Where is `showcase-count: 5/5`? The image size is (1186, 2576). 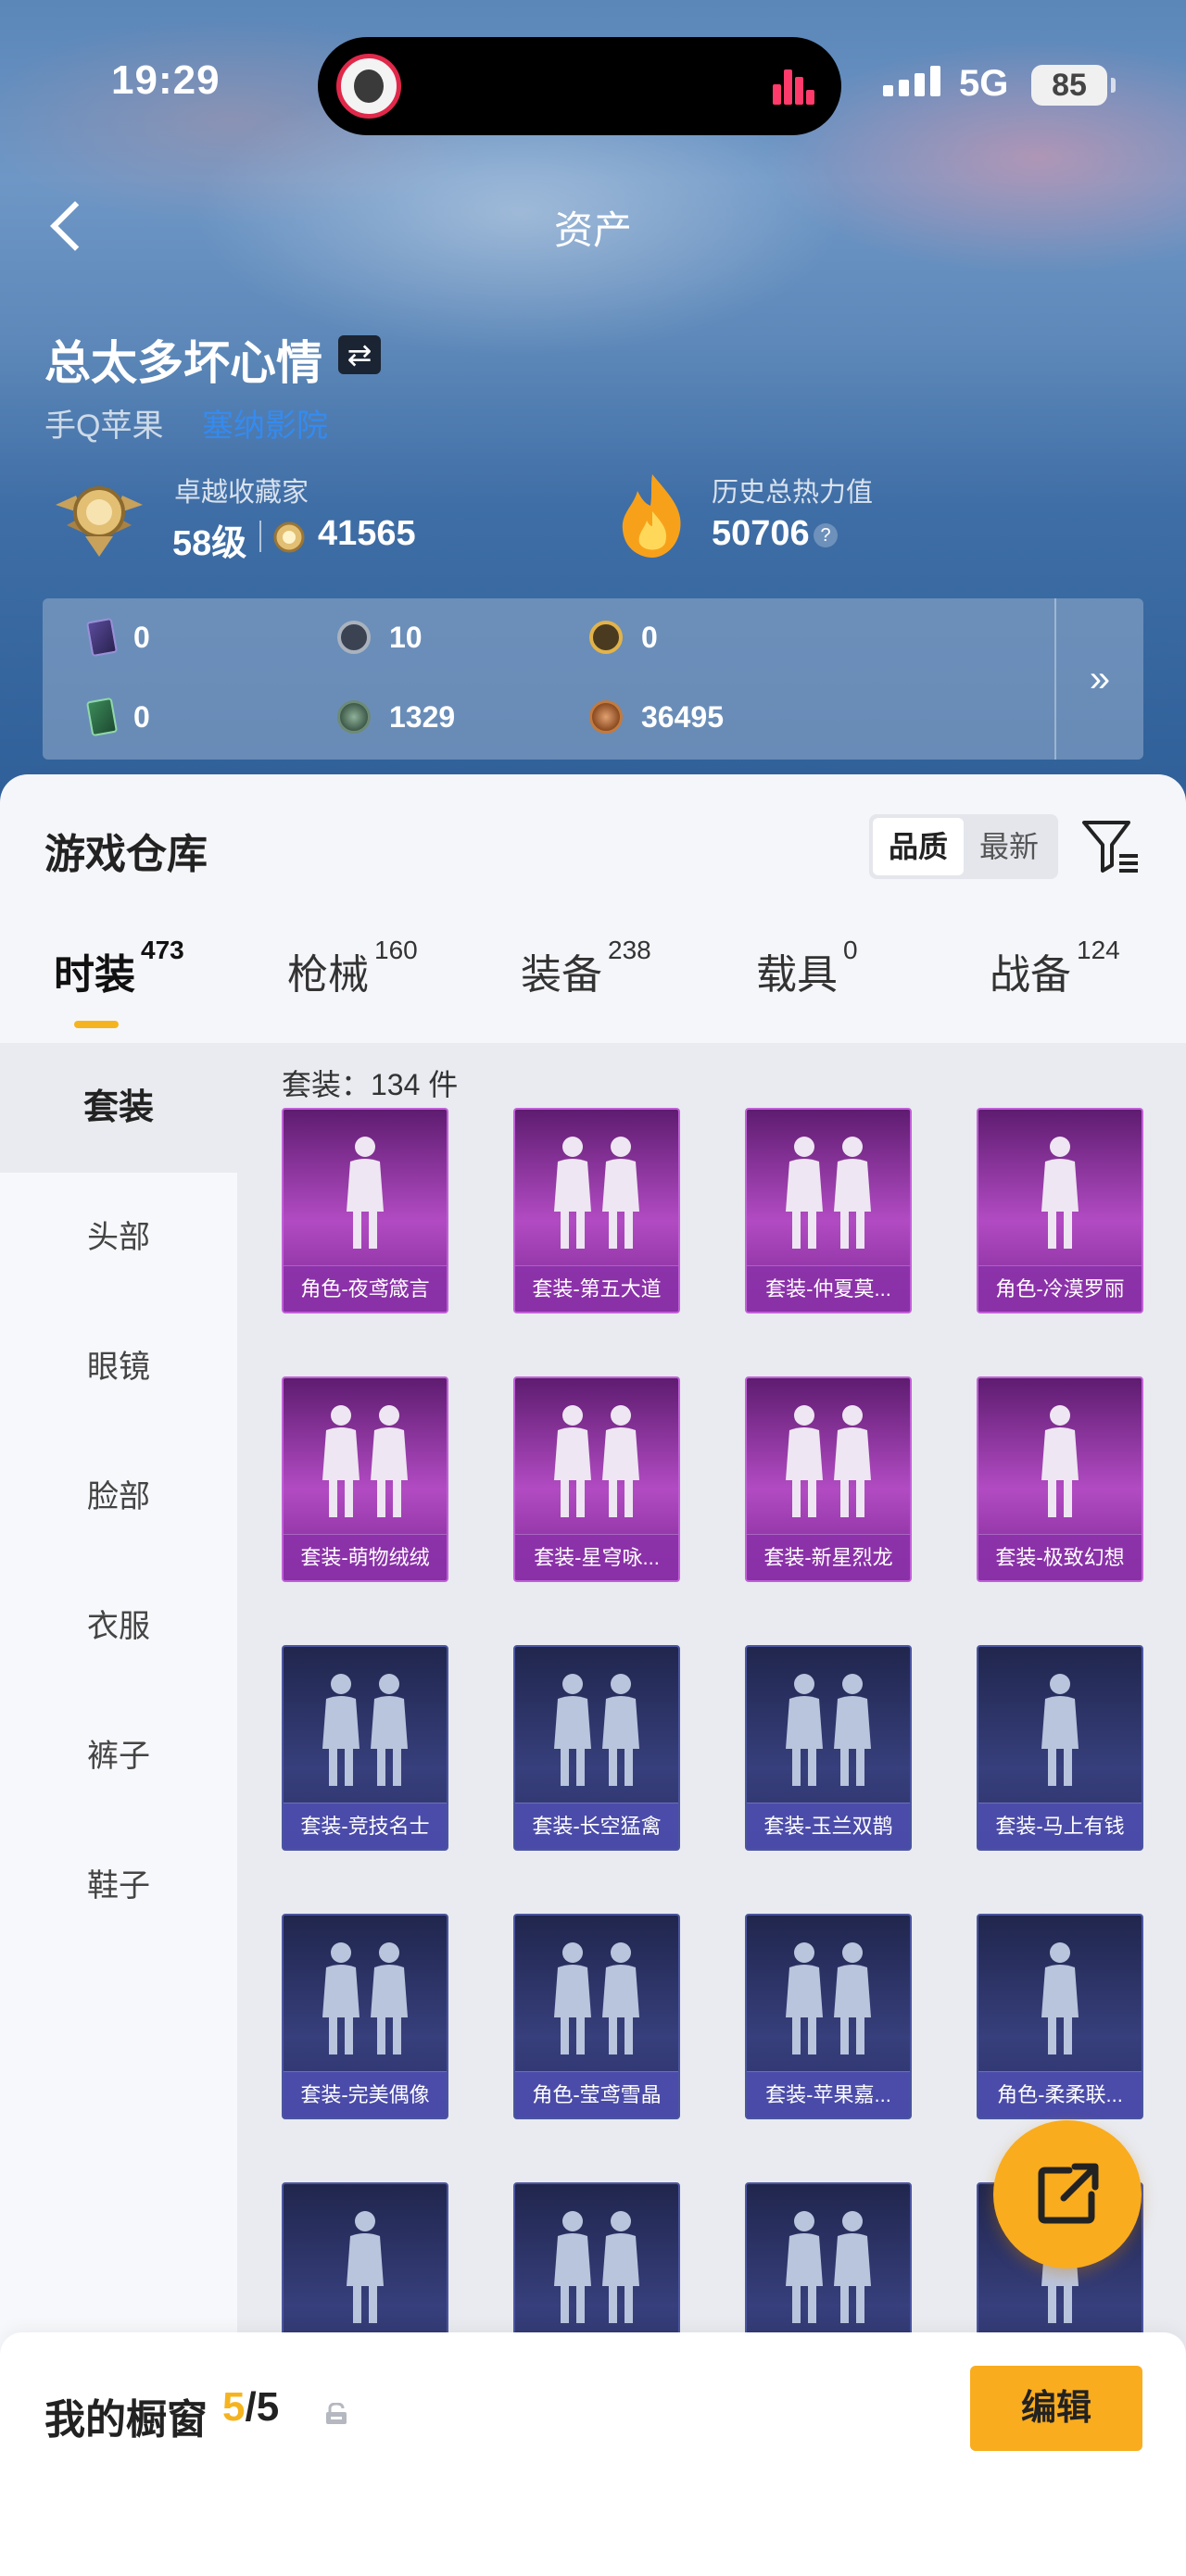
showcase-count: 5/5 is located at coordinates (250, 2407).